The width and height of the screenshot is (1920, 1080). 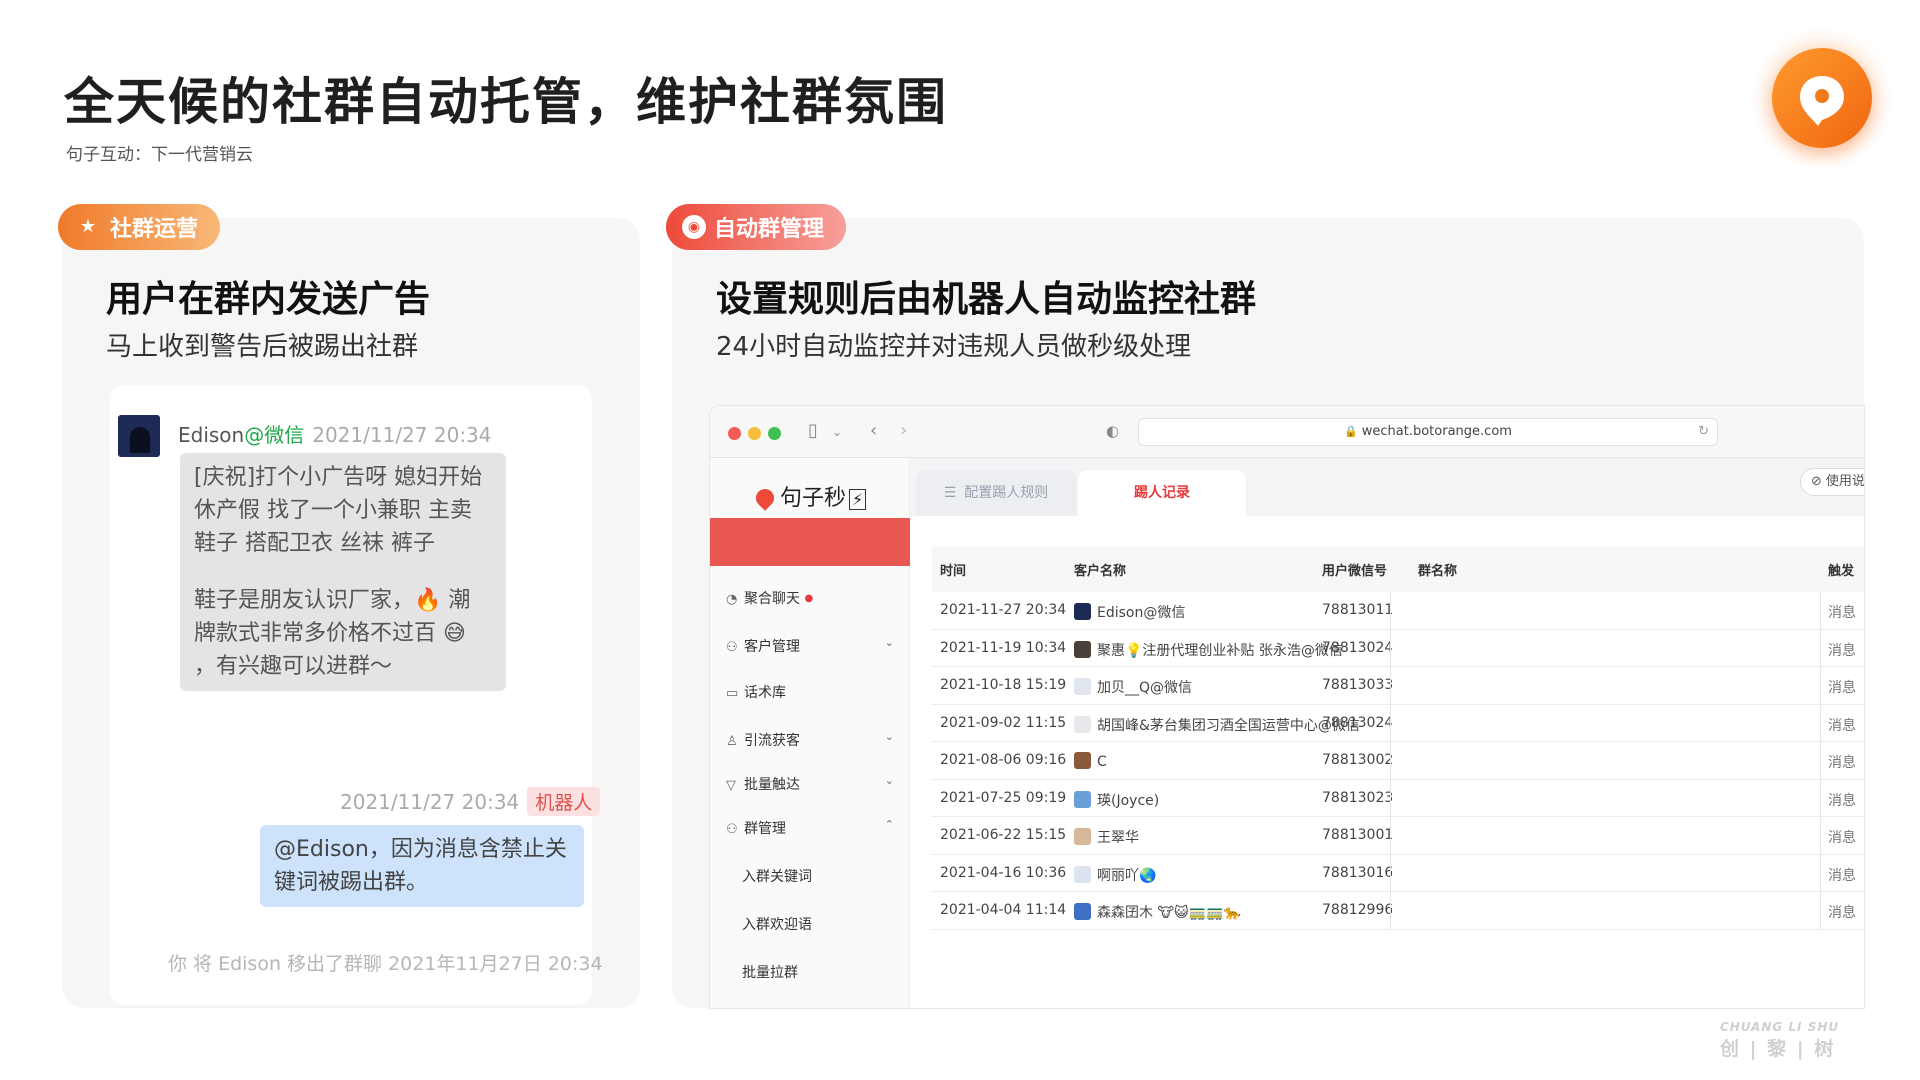 What do you see at coordinates (889, 824) in the screenshot?
I see `chevron-up-icon: ⌃` at bounding box center [889, 824].